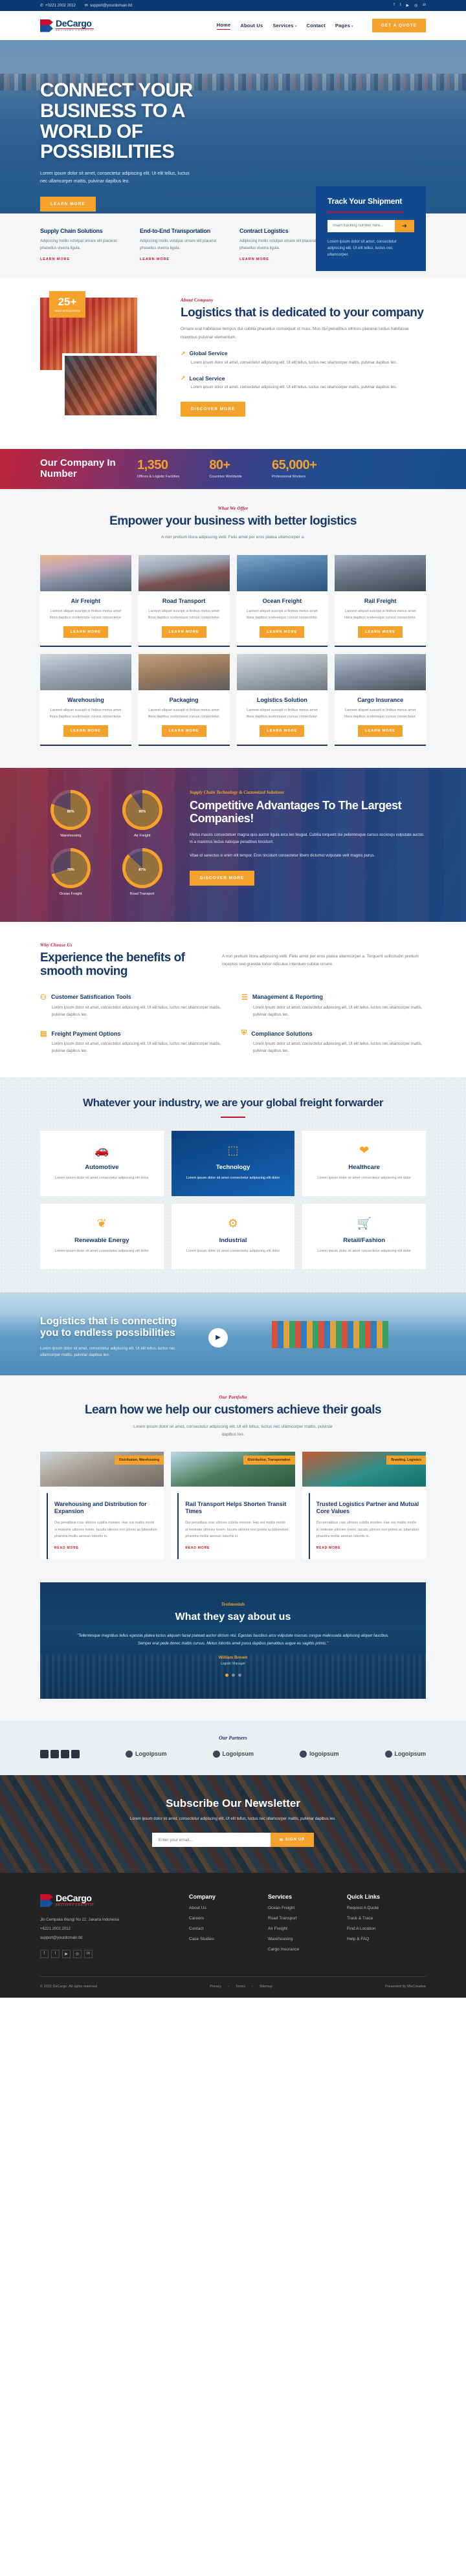  Describe the element at coordinates (109, 5) in the screenshot. I see `topbar-email: ✉ support@yourdomain.ltd` at that location.